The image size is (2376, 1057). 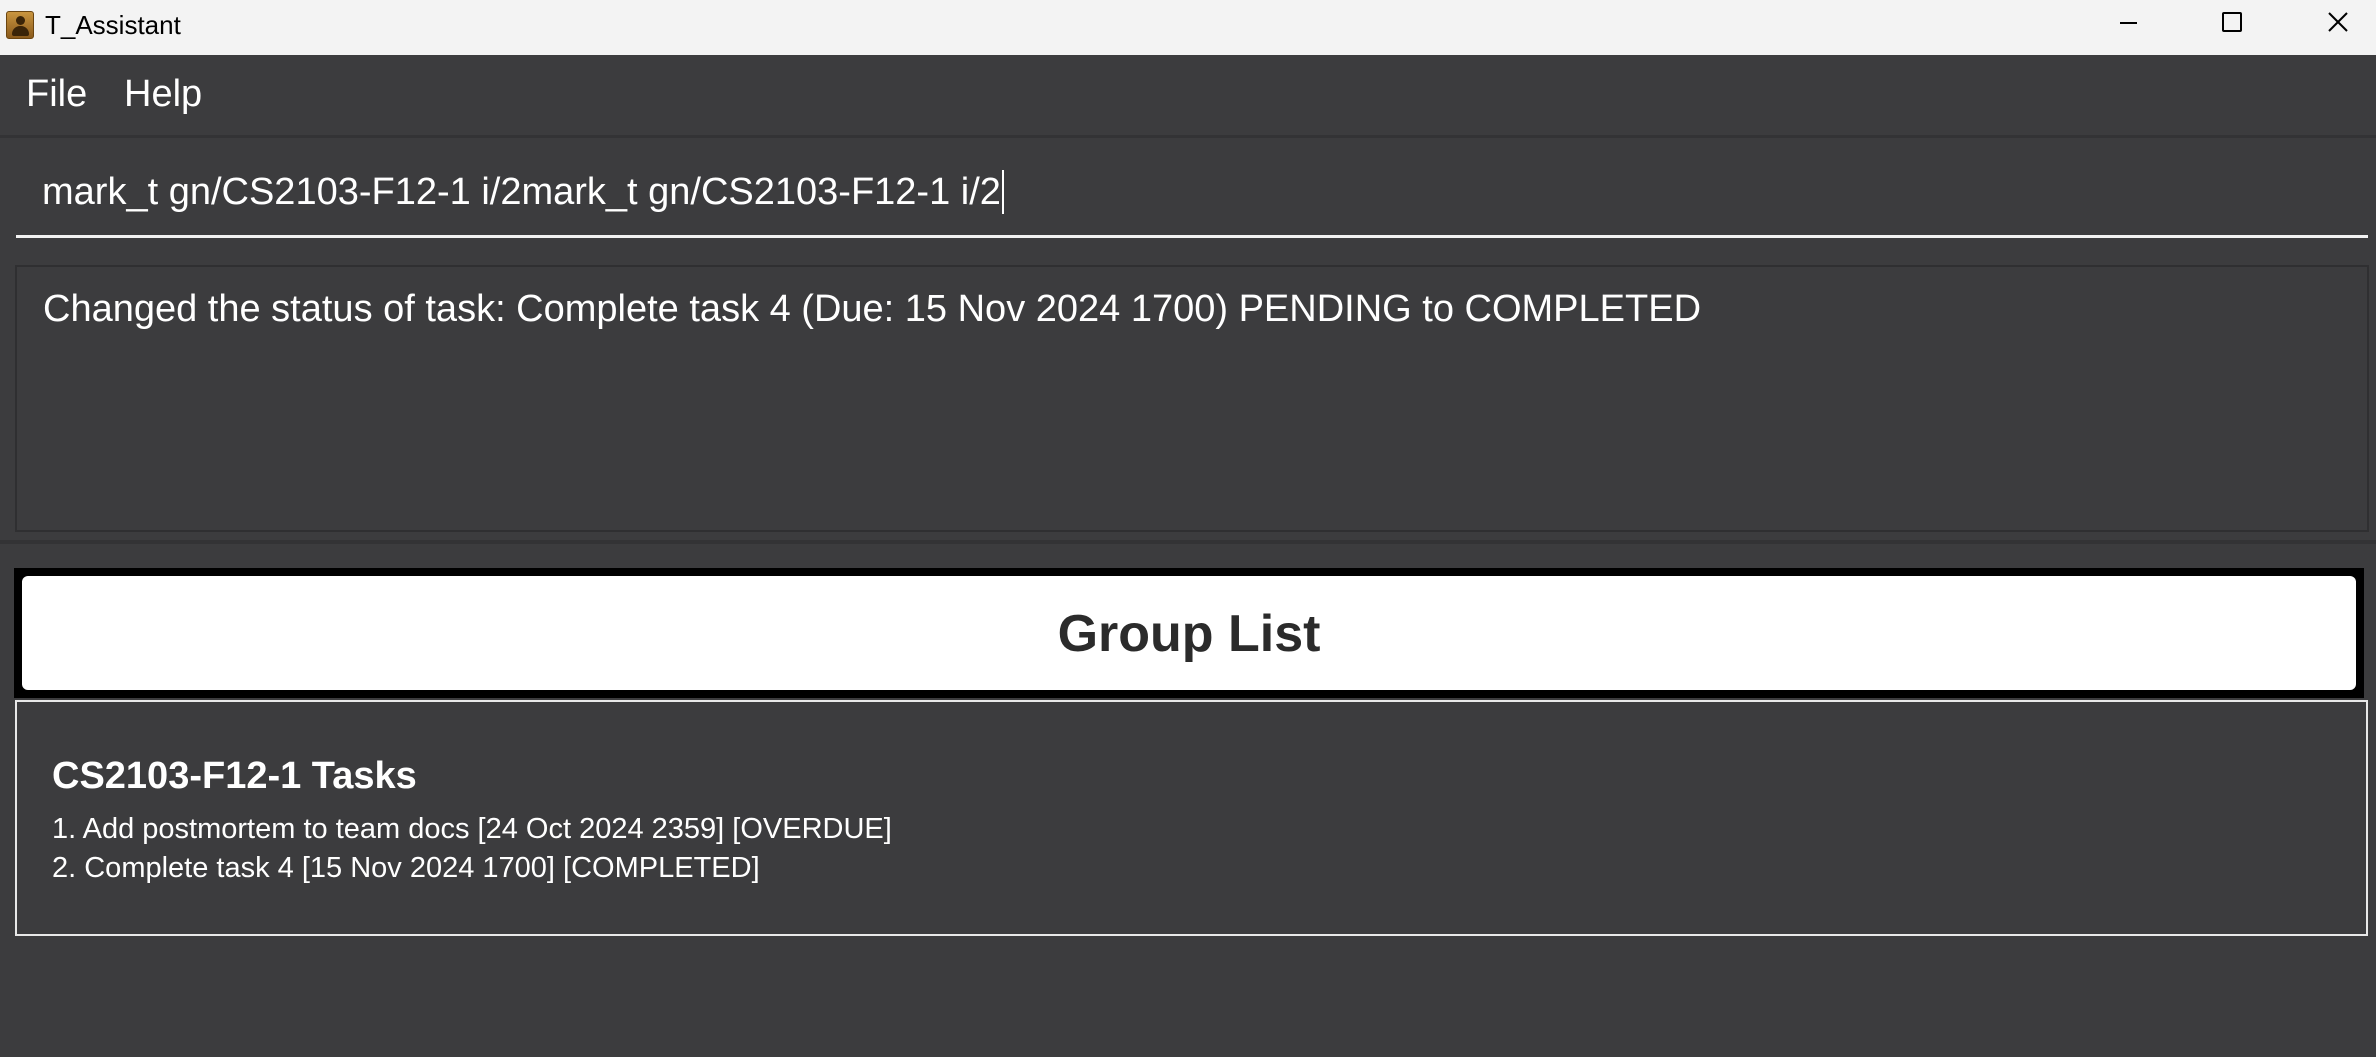 I want to click on window-title: T_Assistant, so click(x=113, y=25).